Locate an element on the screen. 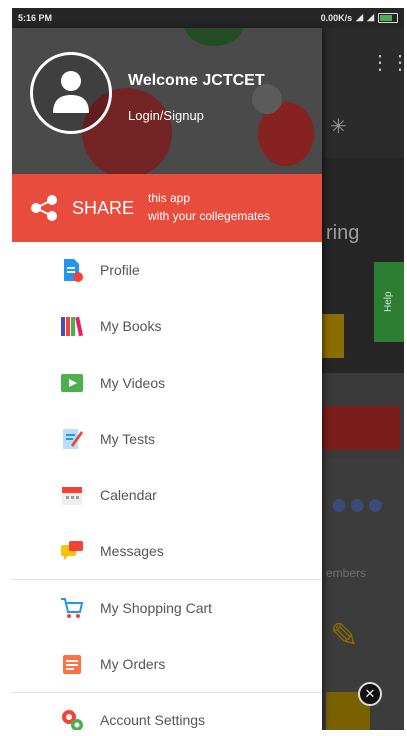 This screenshot has height=736, width=407. cart-icon is located at coordinates (72, 607).